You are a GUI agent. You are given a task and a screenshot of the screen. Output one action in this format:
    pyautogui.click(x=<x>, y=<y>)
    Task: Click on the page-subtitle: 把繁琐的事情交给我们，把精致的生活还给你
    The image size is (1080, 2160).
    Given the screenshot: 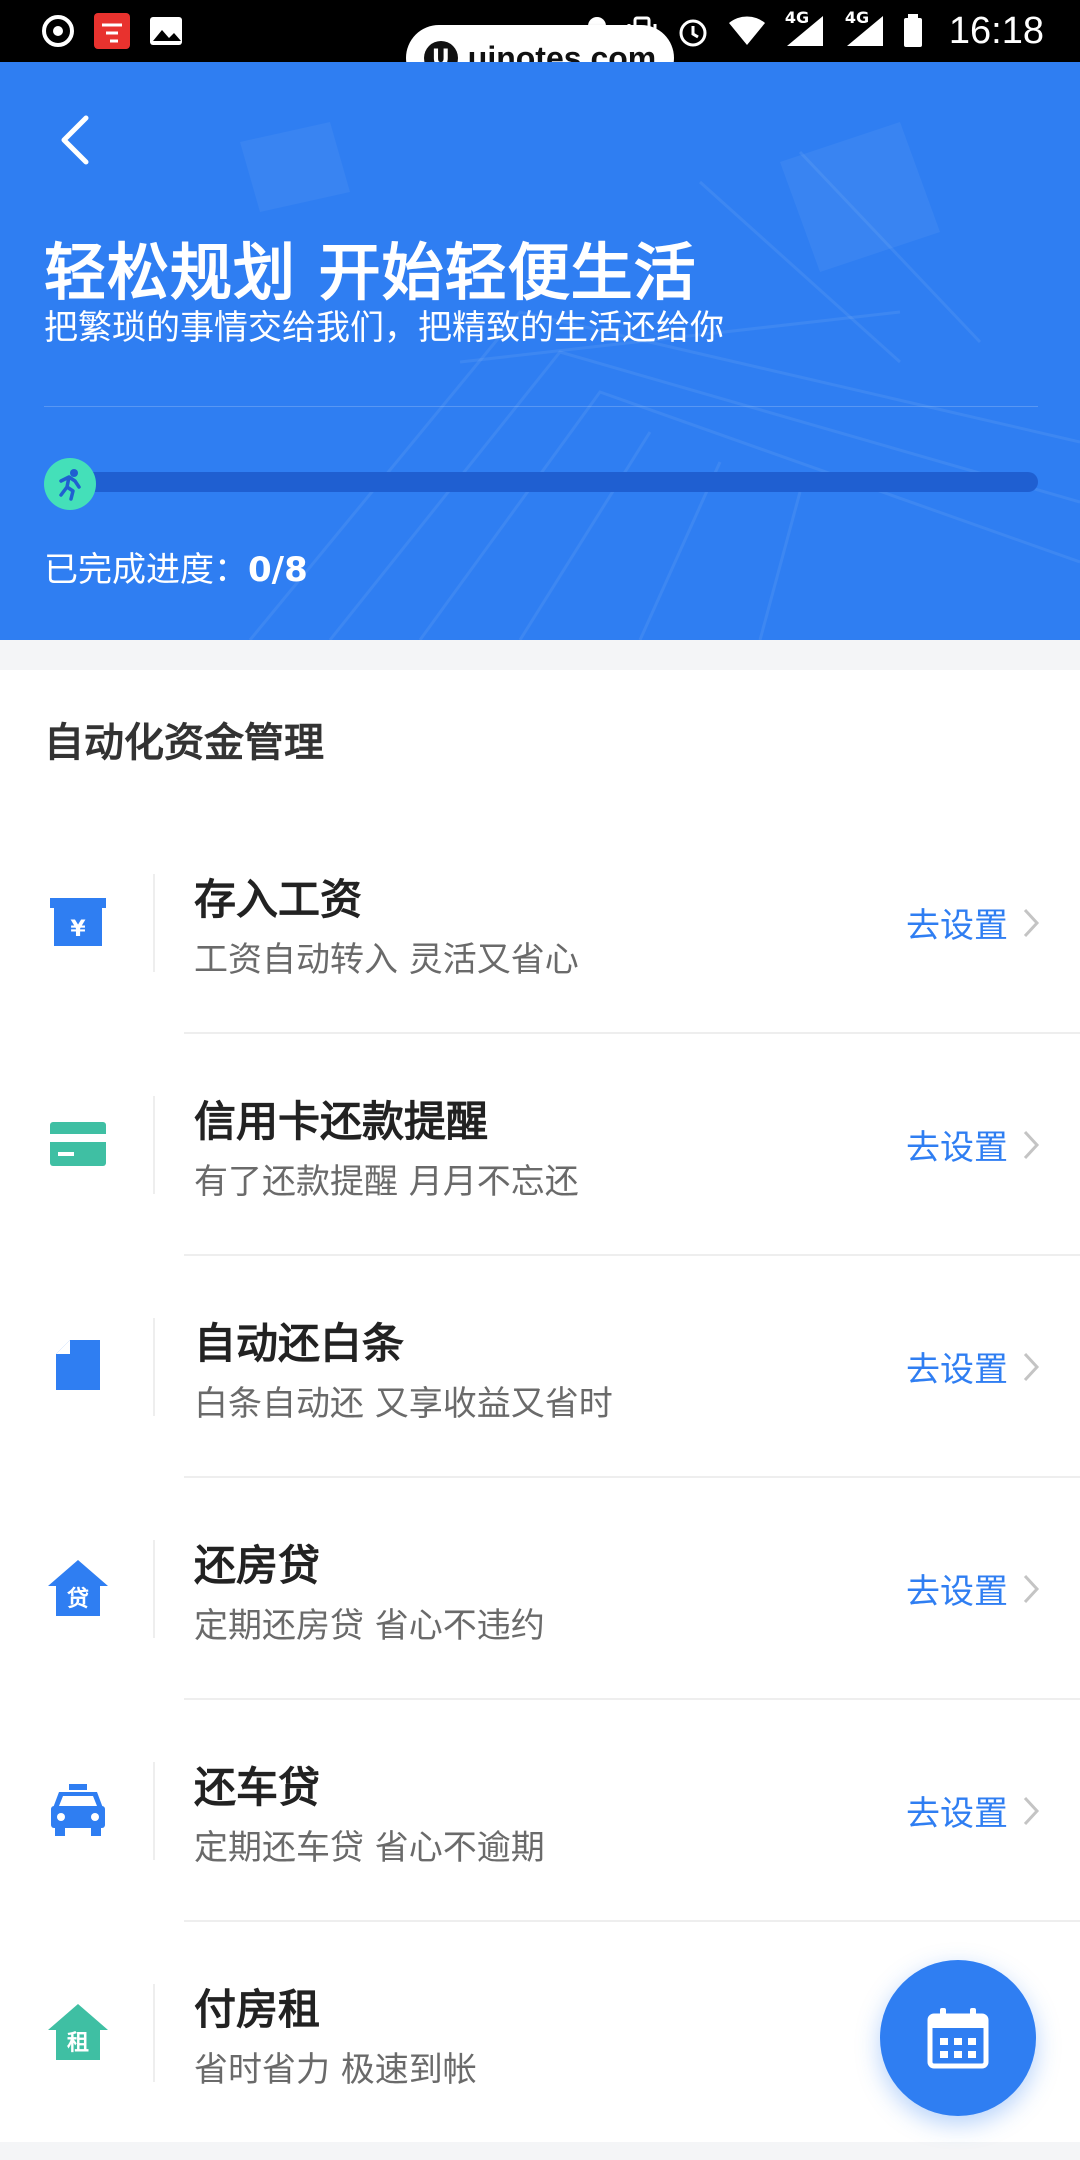 What is the action you would take?
    pyautogui.click(x=384, y=328)
    